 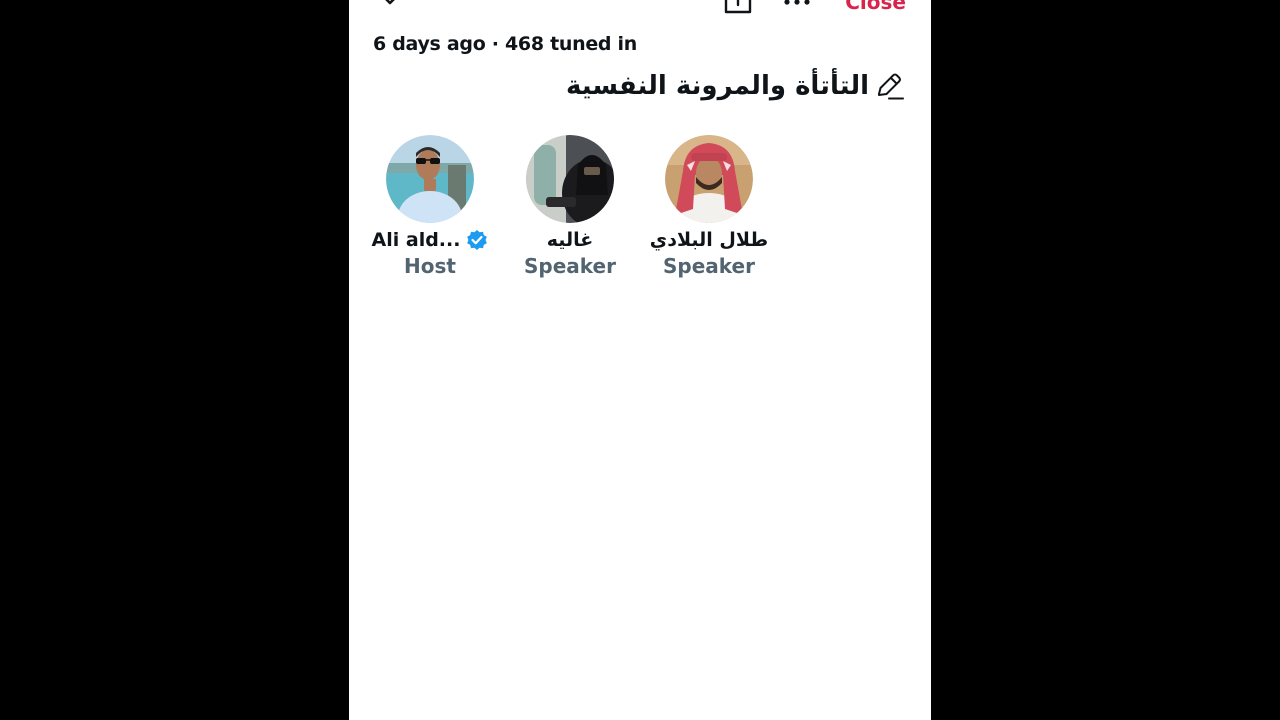 I want to click on top-bar: Close, so click(x=640, y=10).